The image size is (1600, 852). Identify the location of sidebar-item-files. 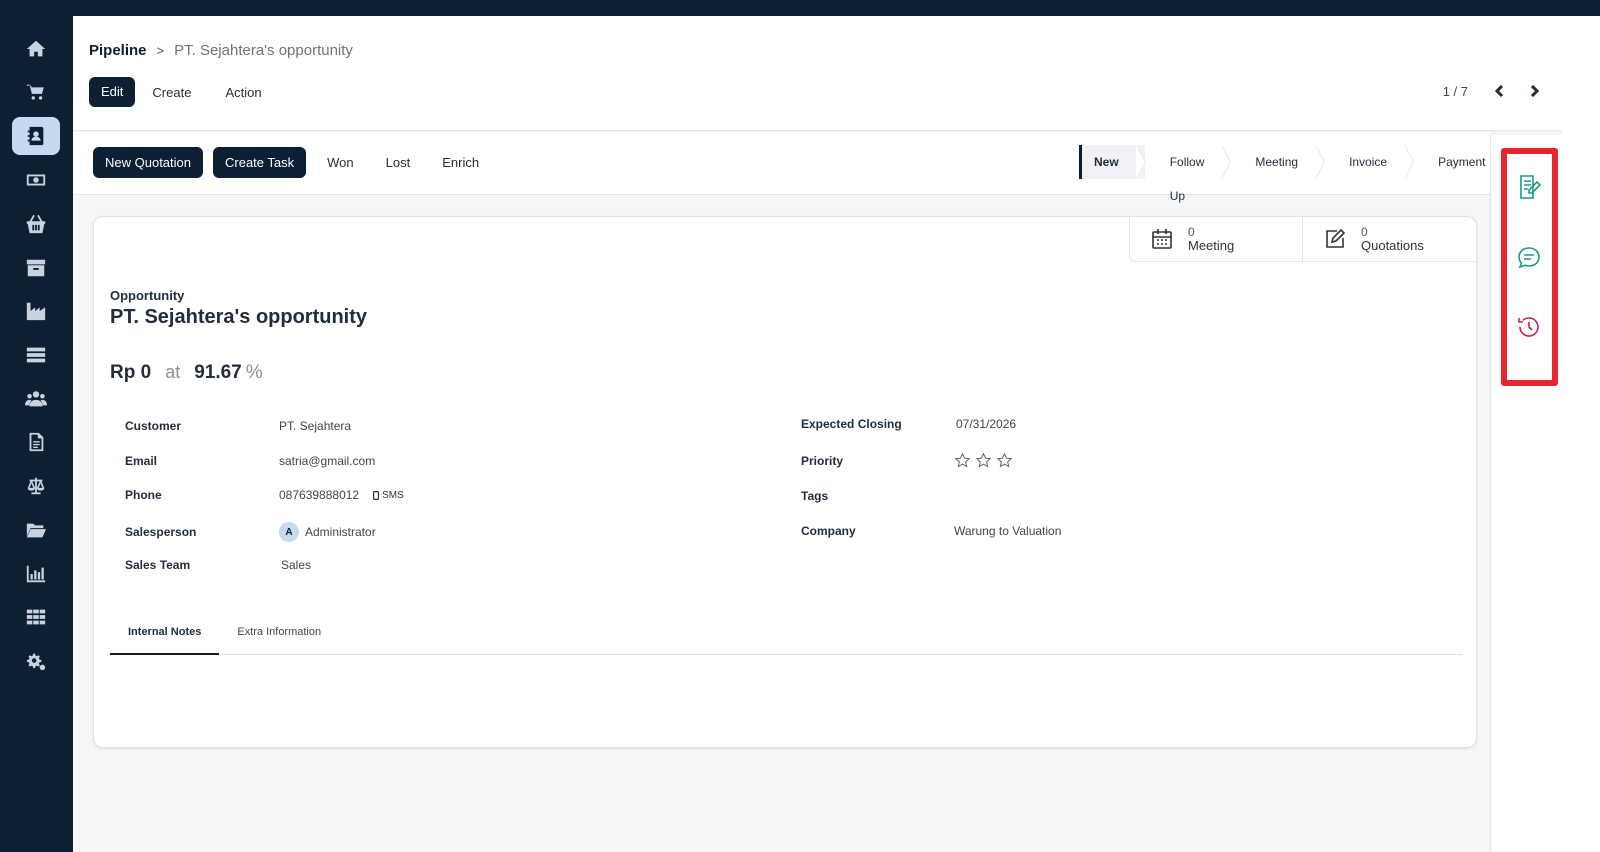
(36, 530).